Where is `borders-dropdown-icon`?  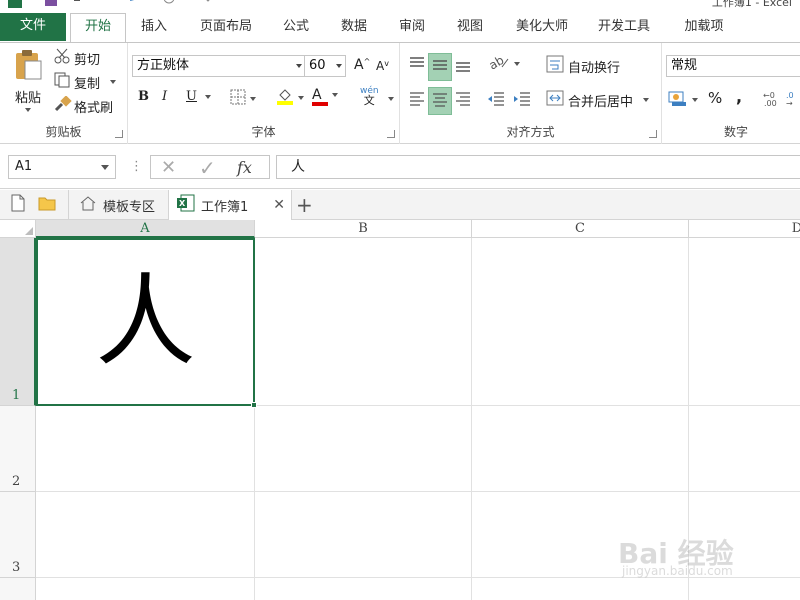
borders-dropdown-icon is located at coordinates (253, 99).